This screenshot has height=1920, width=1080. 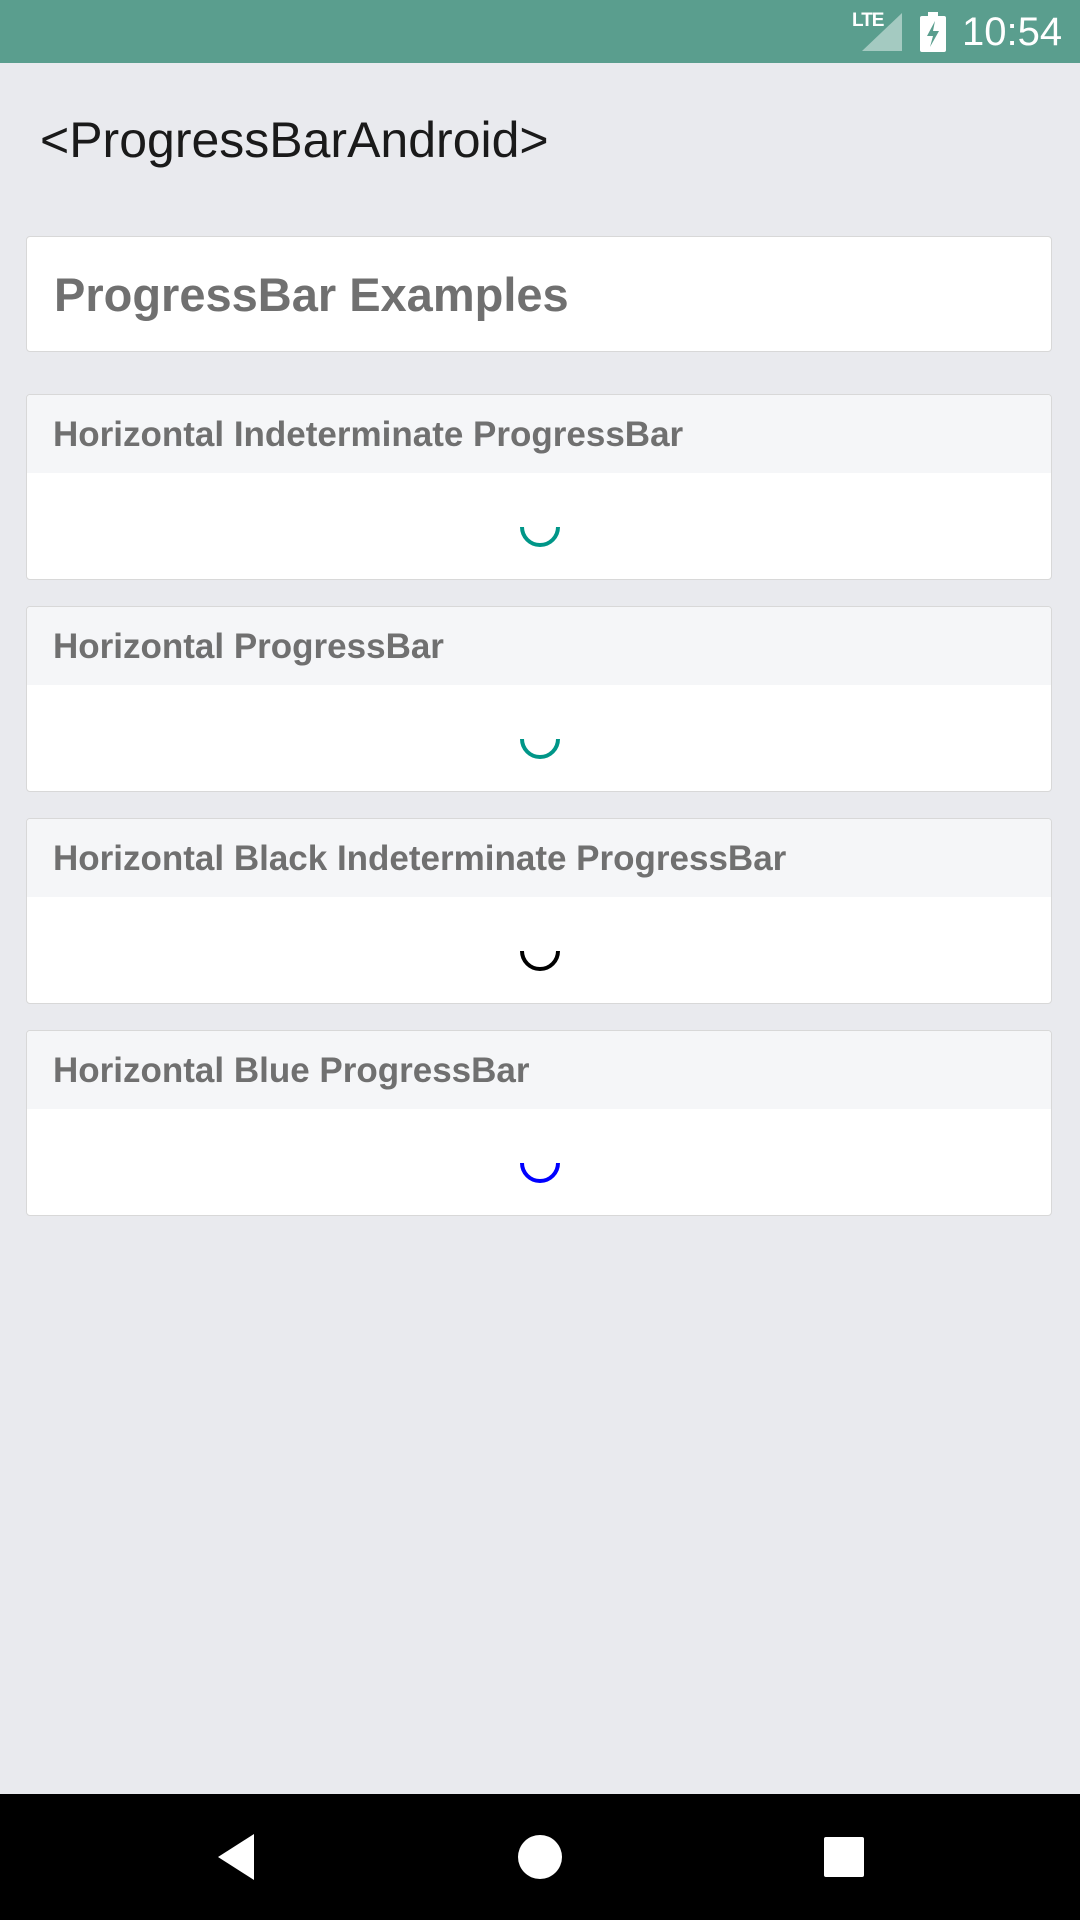 I want to click on status-bar: LTE 10:54, so click(x=540, y=31).